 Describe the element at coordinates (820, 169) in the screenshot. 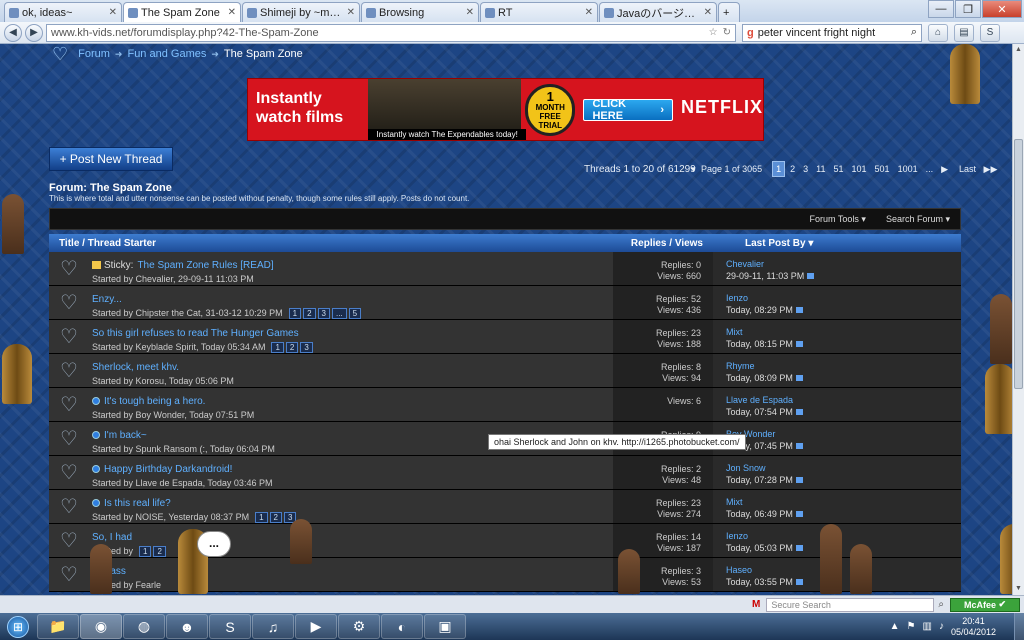

I see `page-link: 11` at that location.